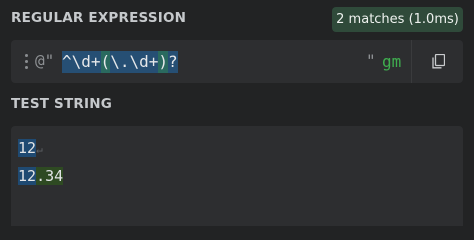 The image size is (474, 240). I want to click on test-line-2: 12.34, so click(41, 176).